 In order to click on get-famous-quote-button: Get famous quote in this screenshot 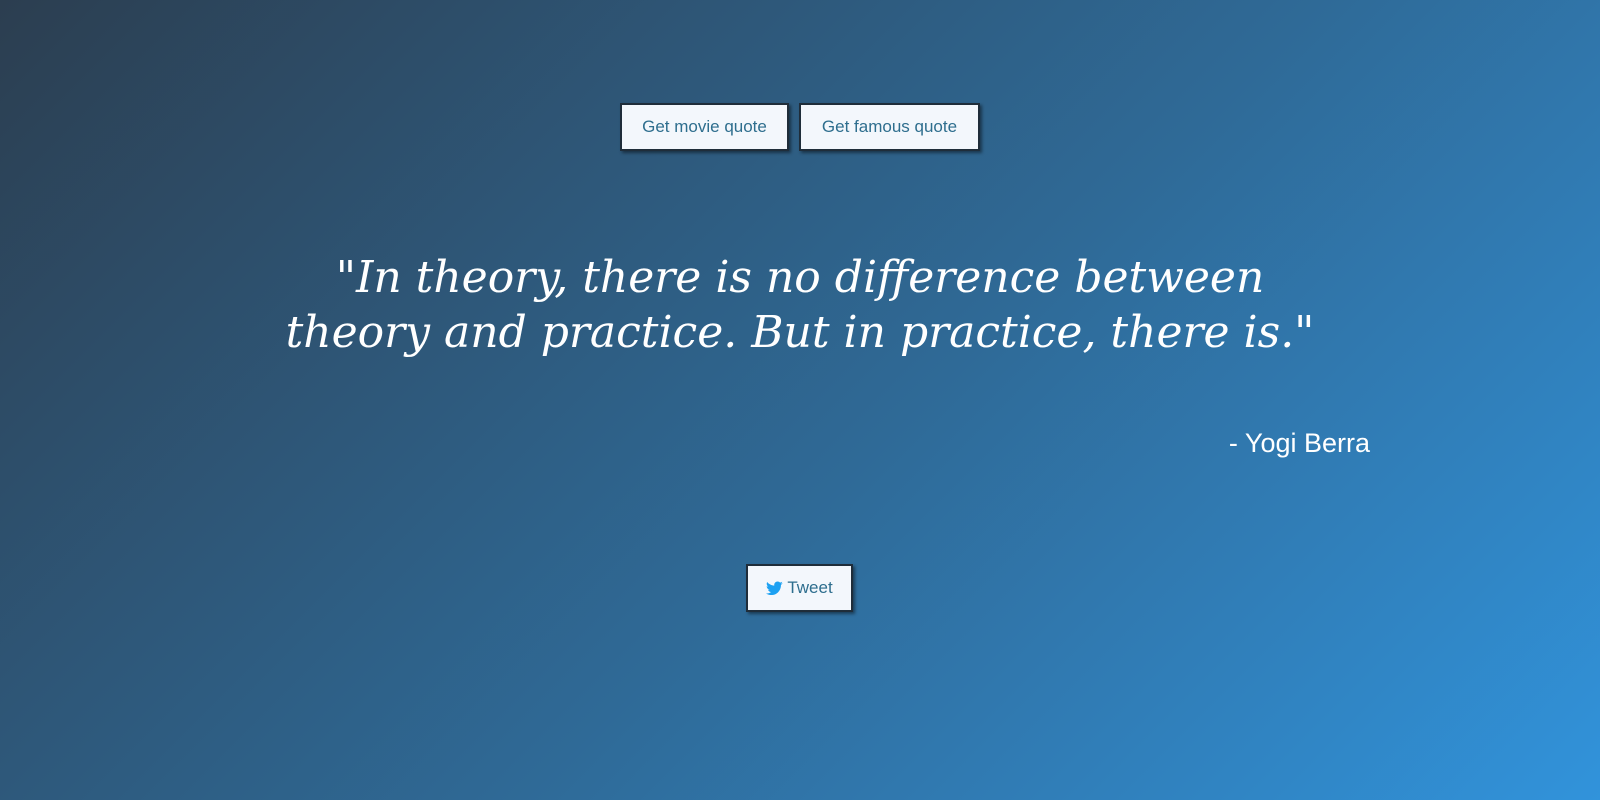, I will do `click(889, 127)`.